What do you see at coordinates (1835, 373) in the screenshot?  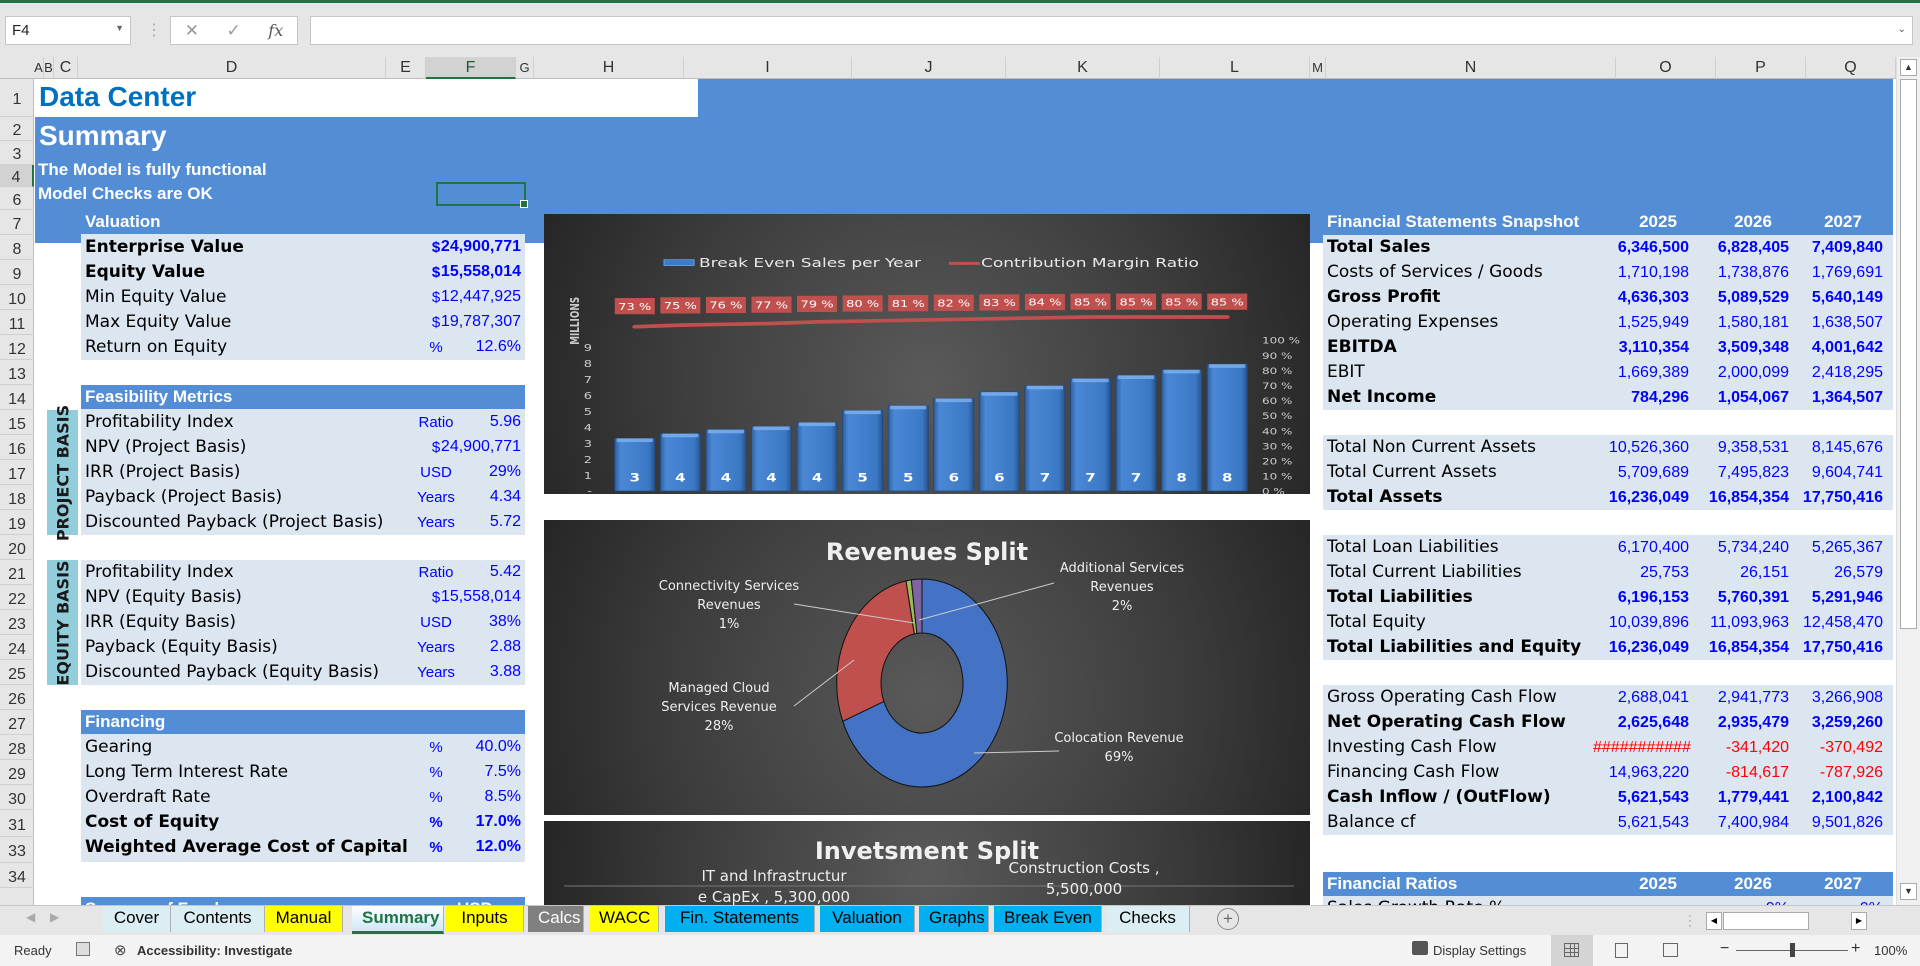 I see `cell-value: 2,418,295` at bounding box center [1835, 373].